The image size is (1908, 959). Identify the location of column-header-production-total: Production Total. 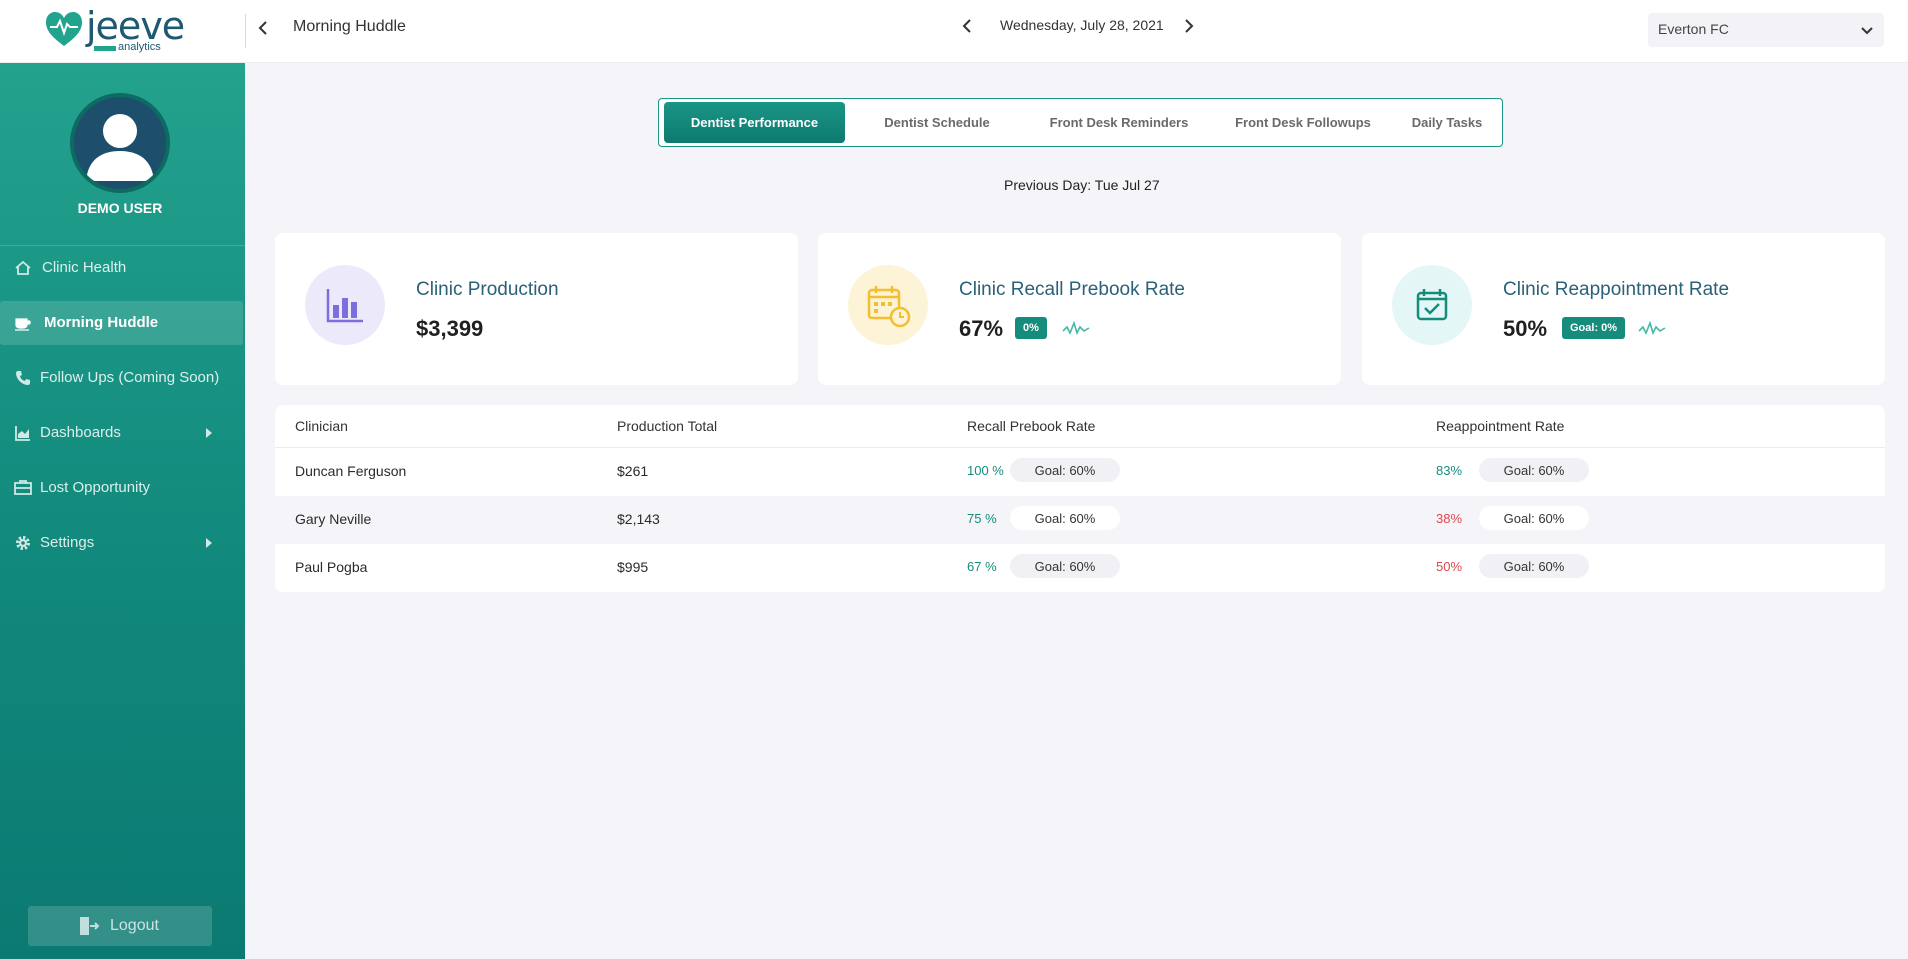
(667, 426).